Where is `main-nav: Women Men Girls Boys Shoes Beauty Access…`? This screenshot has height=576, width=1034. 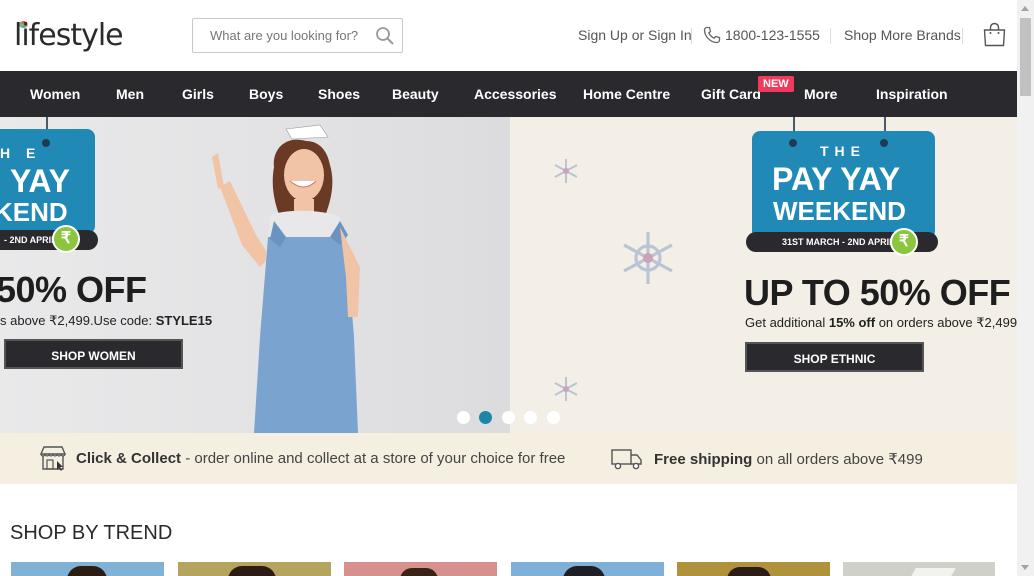 main-nav: Women Men Girls Boys Shoes Beauty Access… is located at coordinates (508, 94).